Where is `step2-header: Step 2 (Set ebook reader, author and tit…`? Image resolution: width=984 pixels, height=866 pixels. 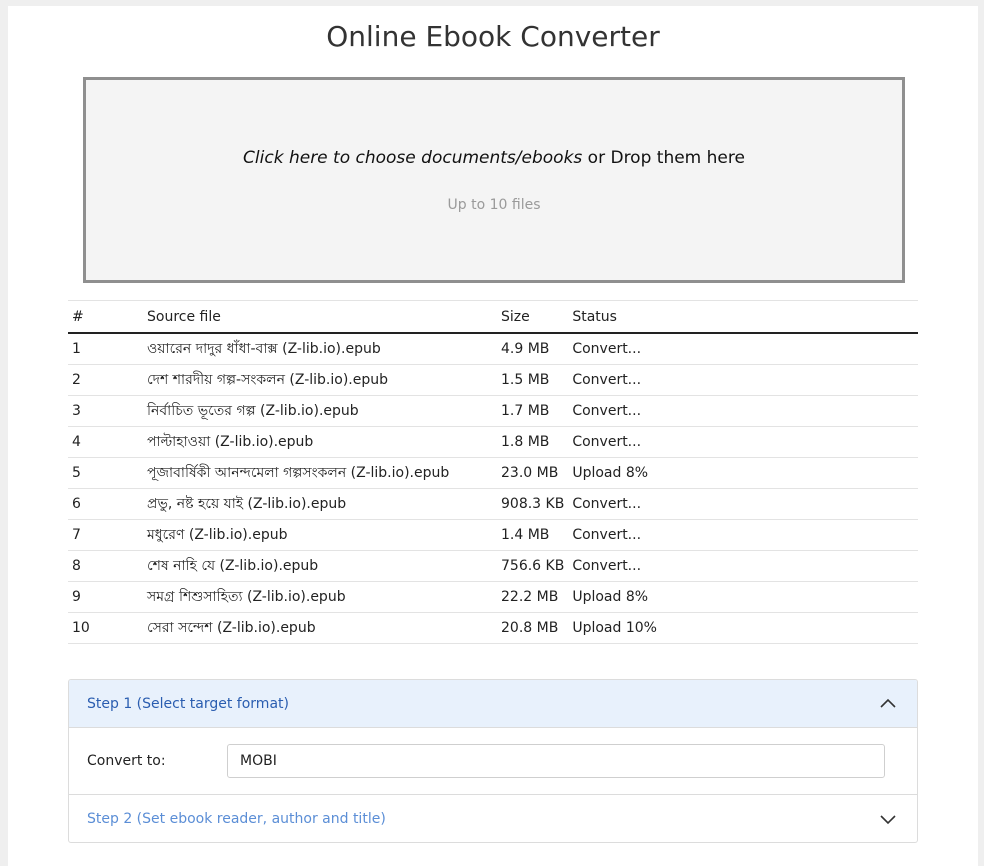
step2-header: Step 2 (Set ebook reader, author and tit… is located at coordinates (493, 818).